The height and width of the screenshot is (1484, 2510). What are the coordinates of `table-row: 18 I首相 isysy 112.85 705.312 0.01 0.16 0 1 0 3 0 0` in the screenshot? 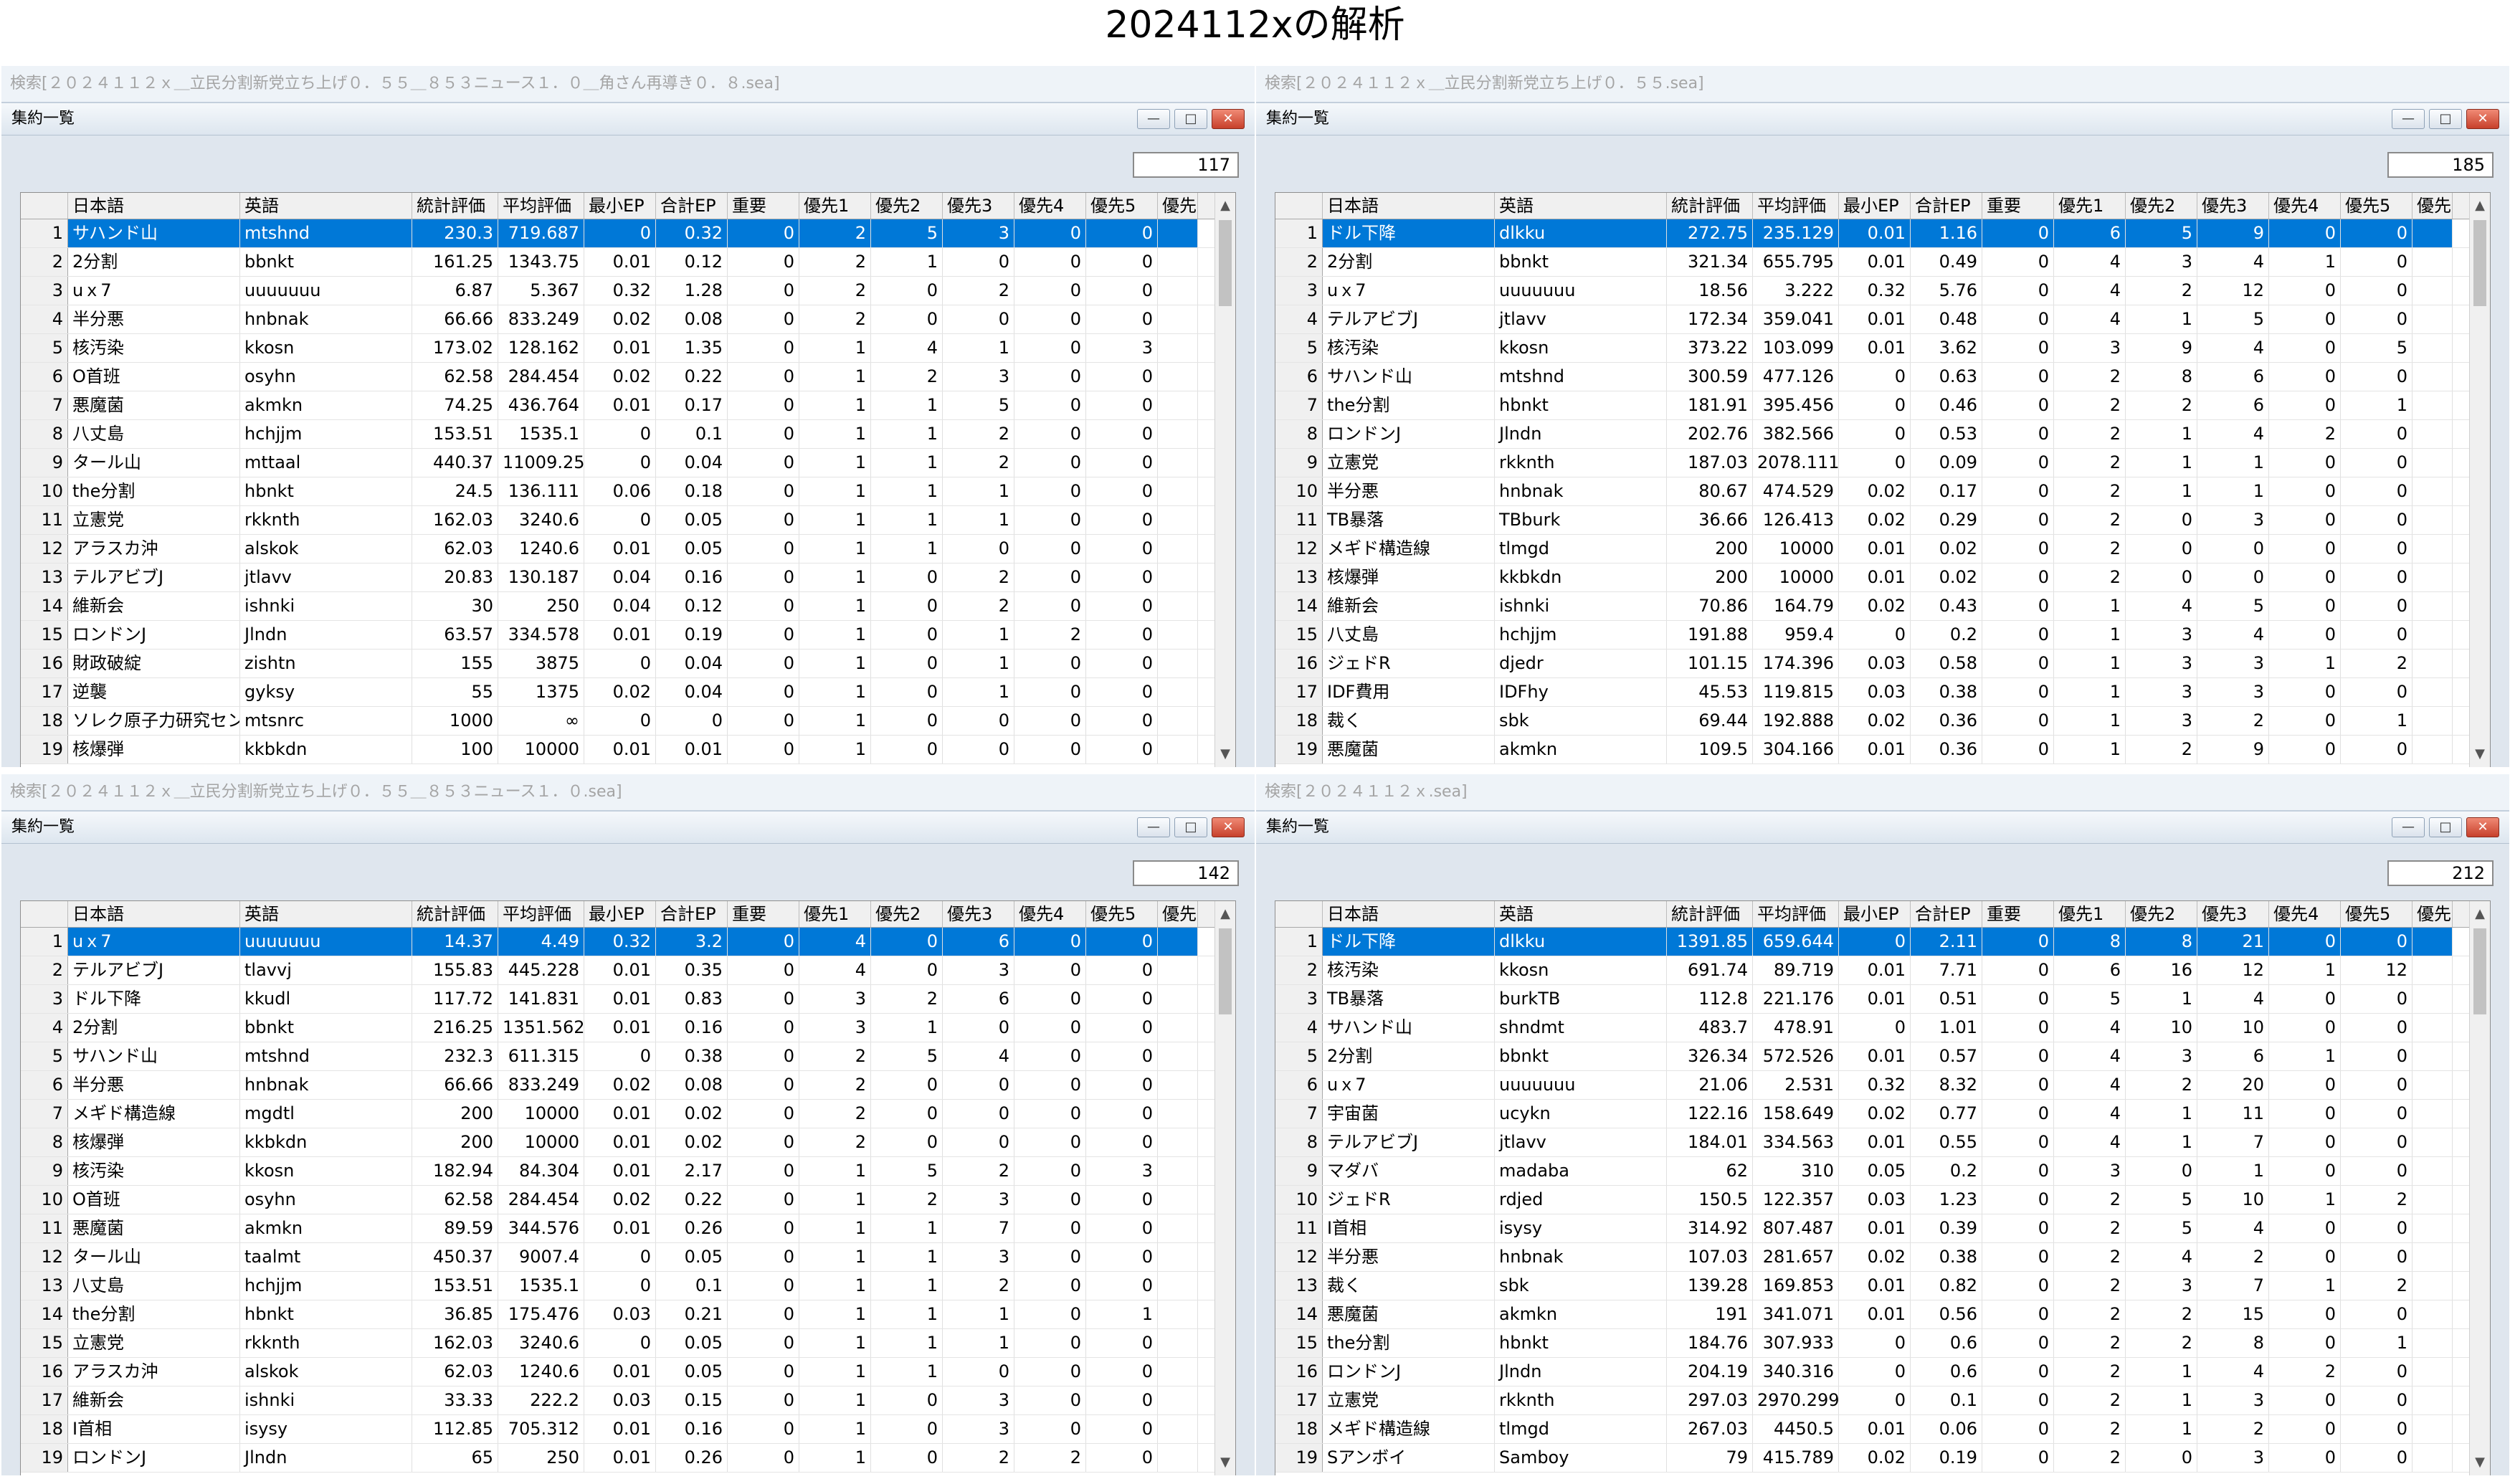 It's located at (618, 1429).